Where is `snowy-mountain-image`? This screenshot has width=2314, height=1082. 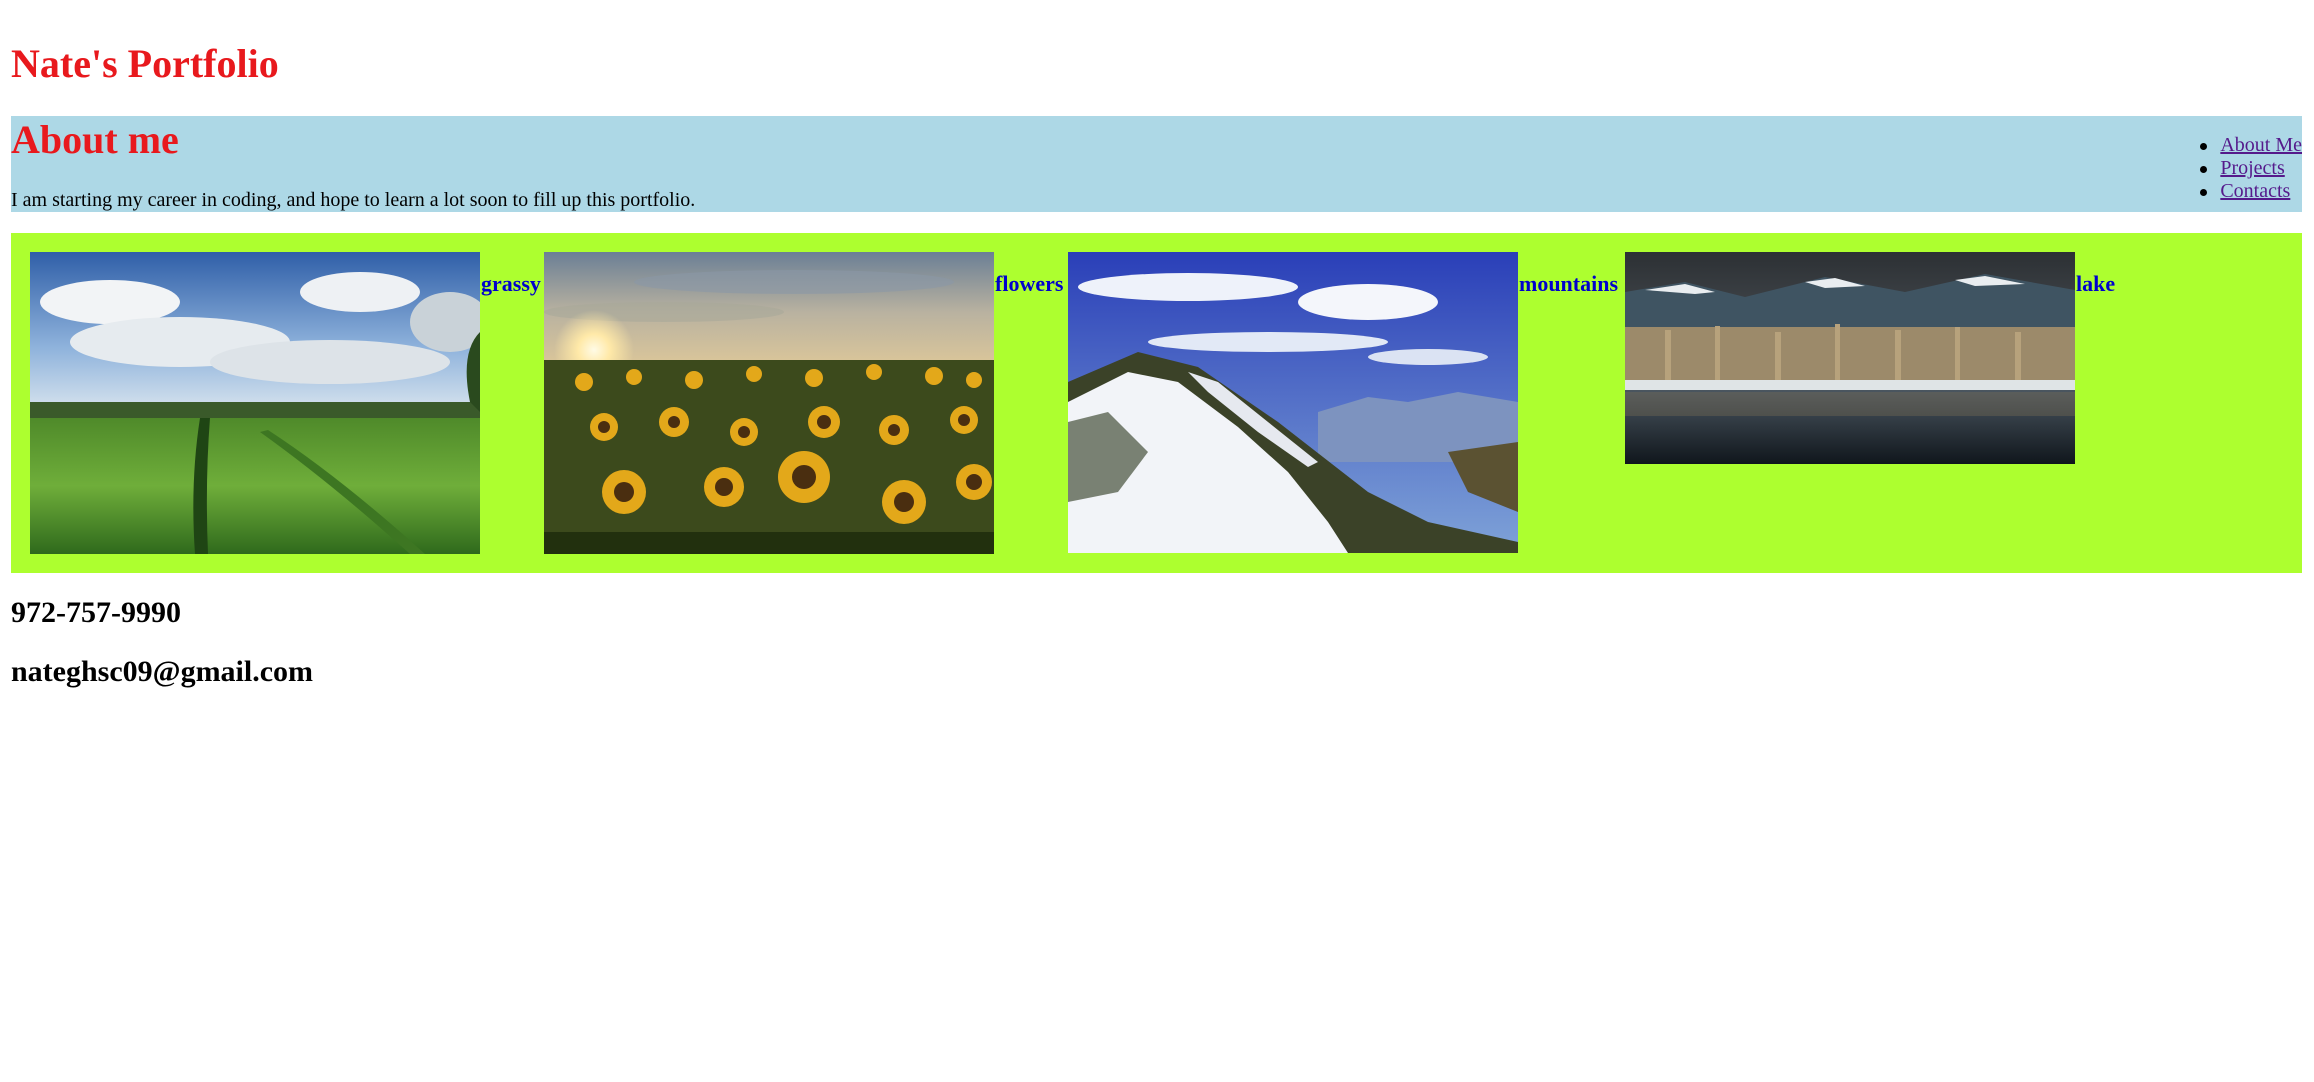 snowy-mountain-image is located at coordinates (1293, 402).